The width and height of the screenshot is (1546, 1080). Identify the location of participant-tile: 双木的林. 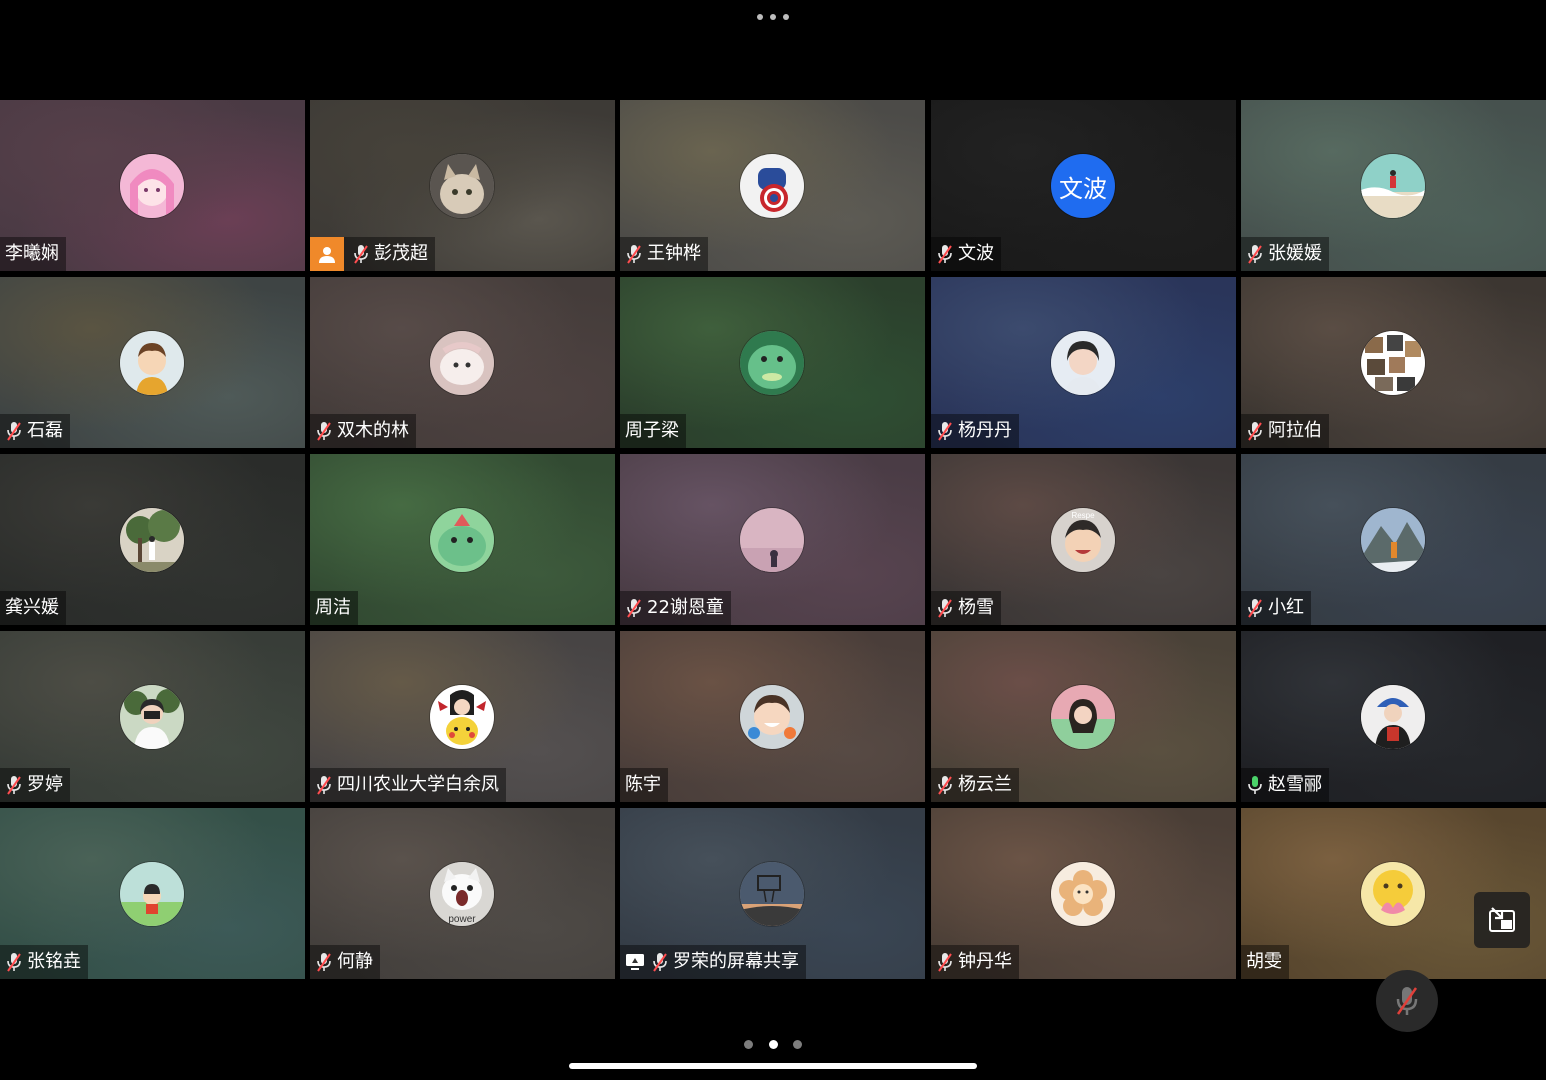
(462, 362).